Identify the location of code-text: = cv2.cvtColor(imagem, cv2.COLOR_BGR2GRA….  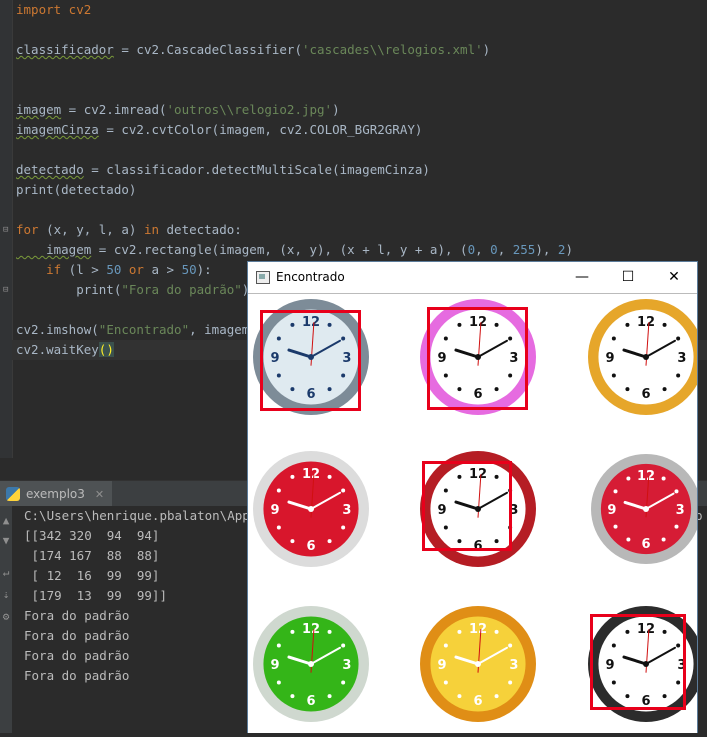
(260, 129).